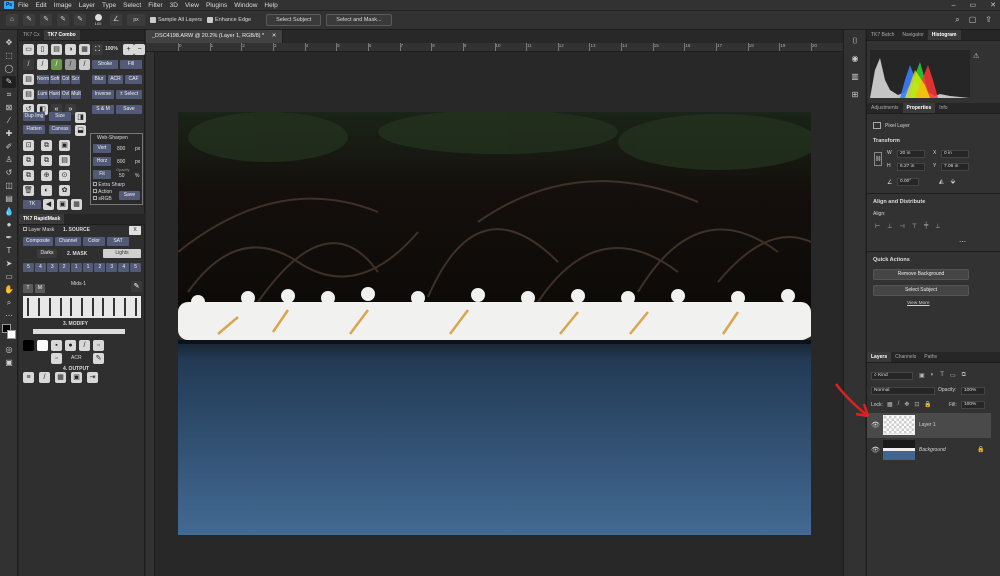 The height and width of the screenshot is (576, 1000). I want to click on enhance-edge-checkbox: Enhance Edge, so click(229, 20).